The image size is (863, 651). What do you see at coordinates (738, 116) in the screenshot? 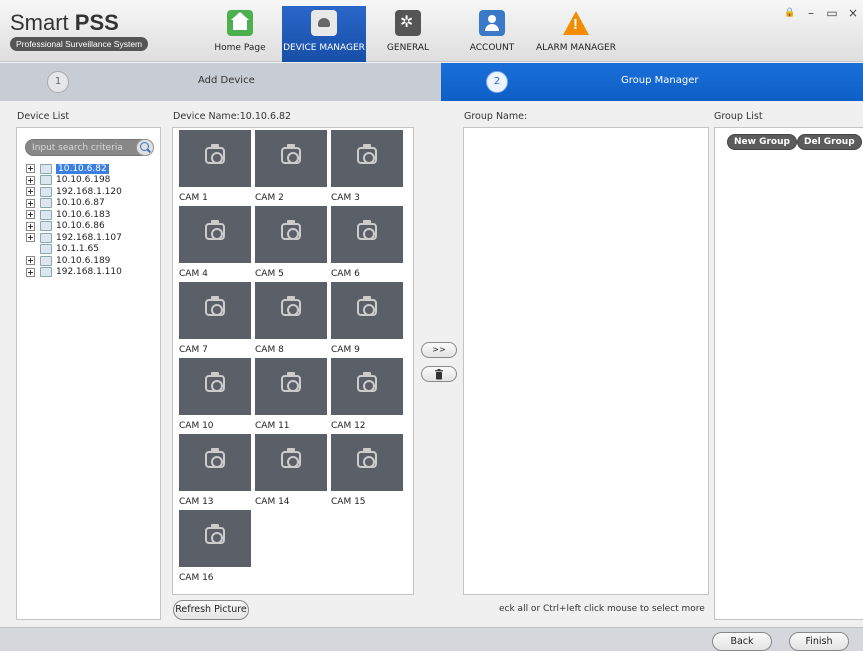
I see `group-list-title: Group List` at bounding box center [738, 116].